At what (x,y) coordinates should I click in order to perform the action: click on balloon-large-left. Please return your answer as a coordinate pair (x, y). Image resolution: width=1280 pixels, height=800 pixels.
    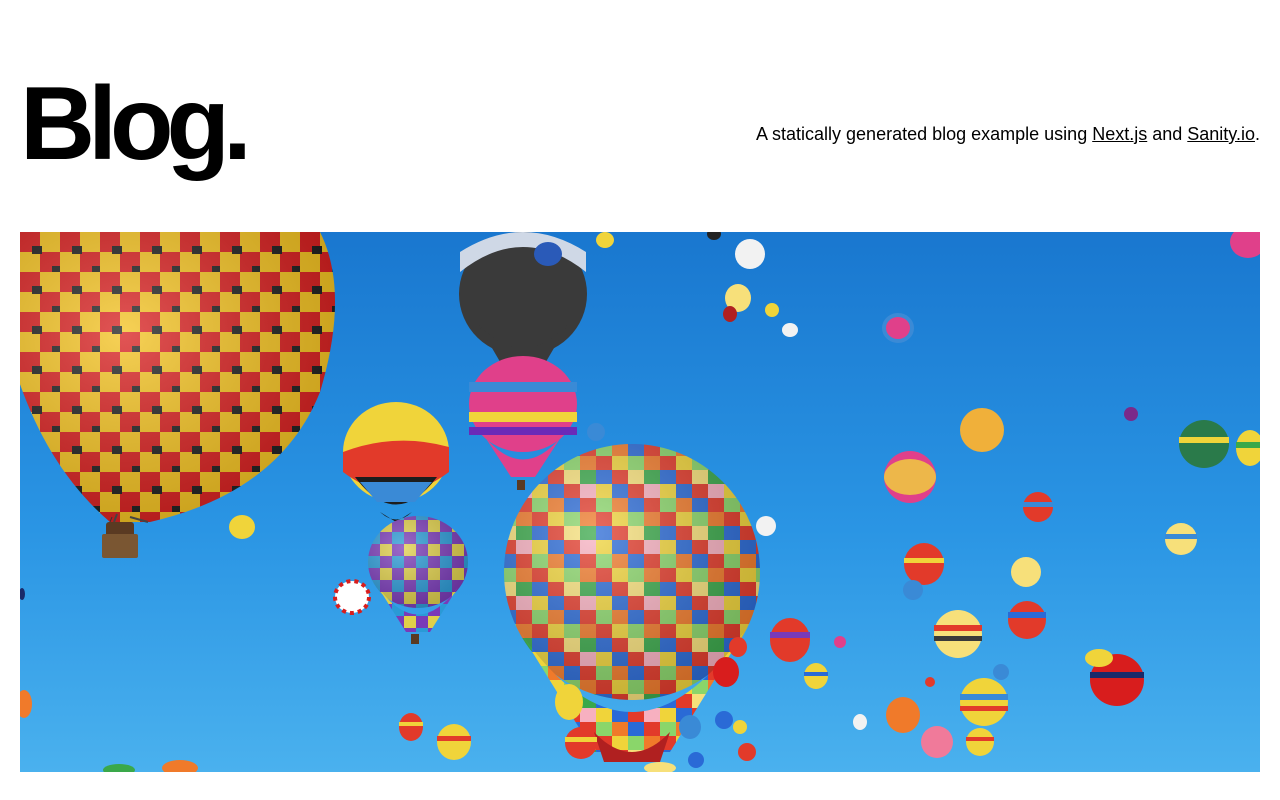
    Looking at the image, I should click on (177, 395).